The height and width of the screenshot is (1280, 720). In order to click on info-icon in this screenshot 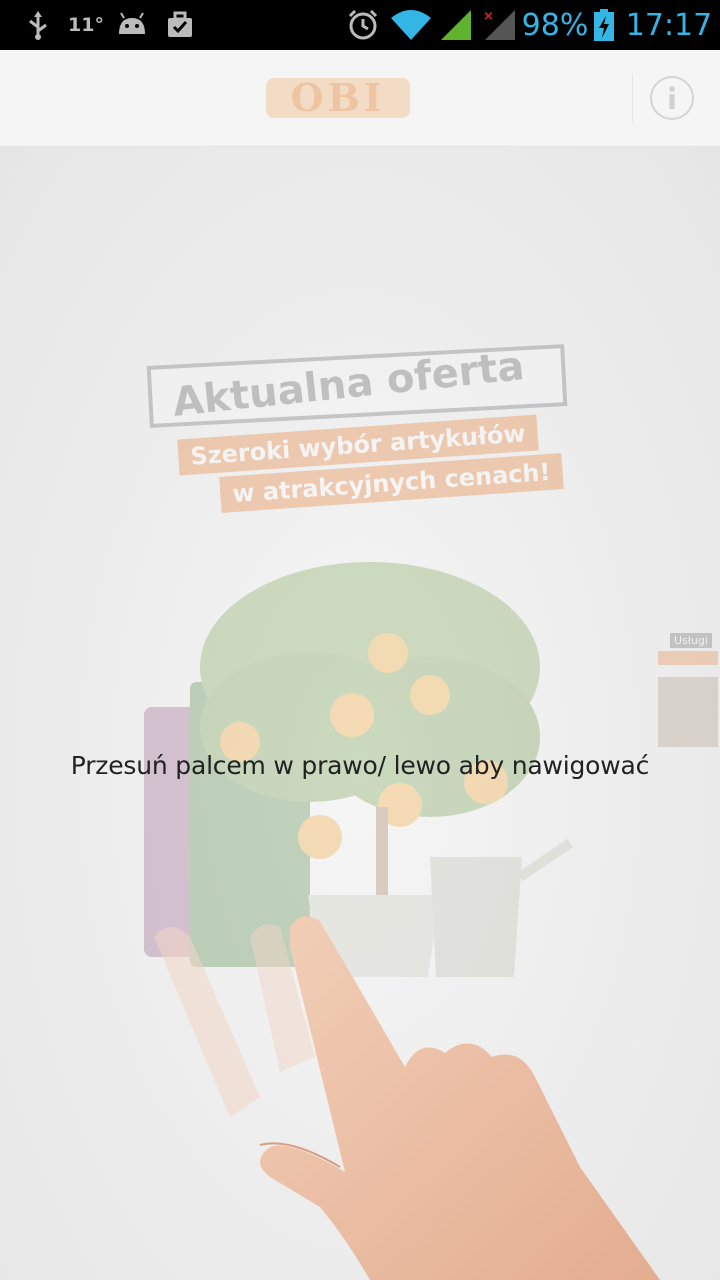, I will do `click(672, 97)`.